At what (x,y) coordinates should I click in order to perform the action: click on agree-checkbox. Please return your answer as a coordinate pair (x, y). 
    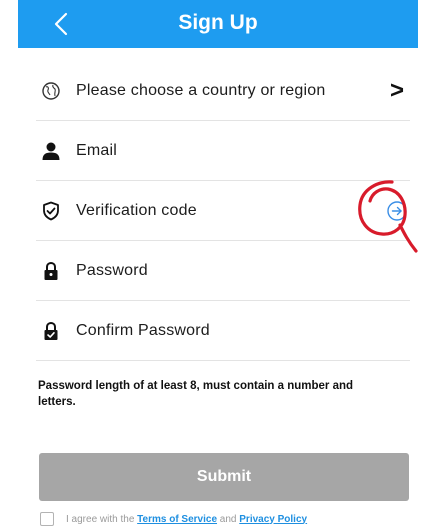
    Looking at the image, I should click on (47, 519).